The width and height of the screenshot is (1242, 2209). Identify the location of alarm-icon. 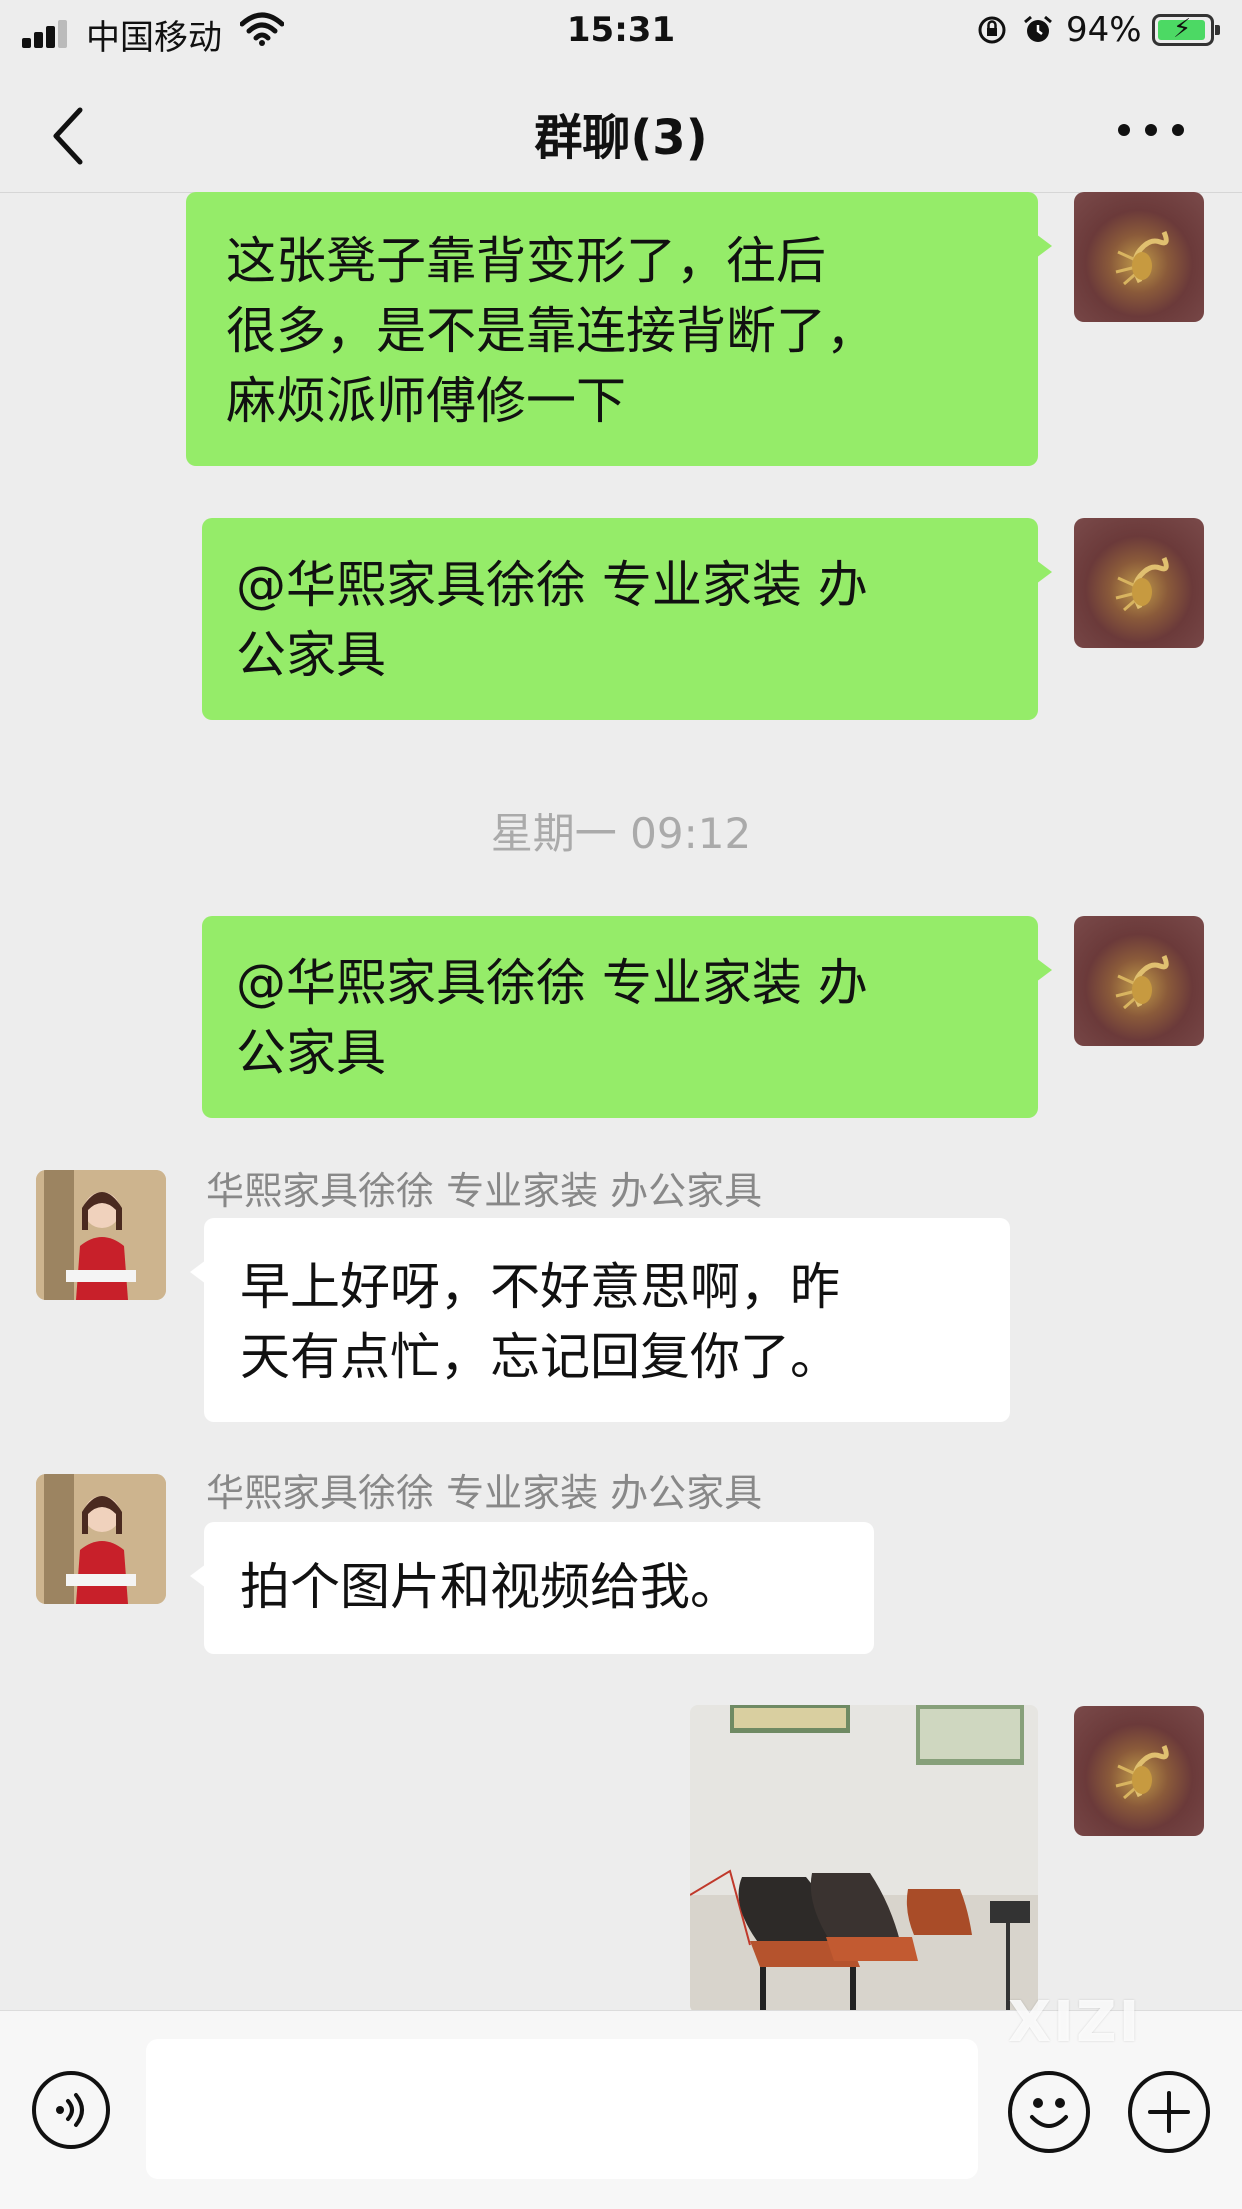
(1038, 28).